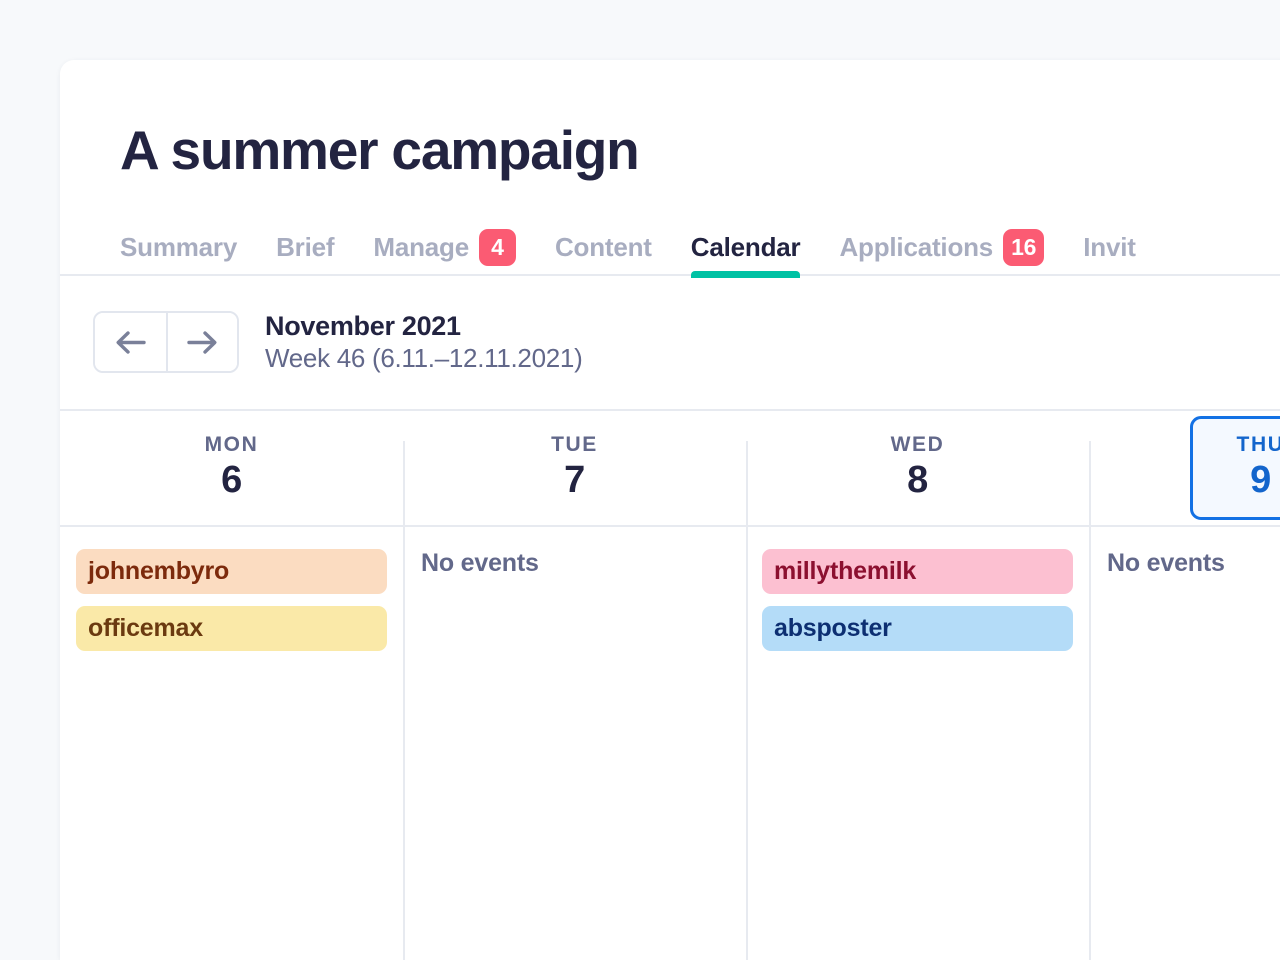 This screenshot has height=960, width=1280. Describe the element at coordinates (423, 326) in the screenshot. I see `period-month: November 2021` at that location.